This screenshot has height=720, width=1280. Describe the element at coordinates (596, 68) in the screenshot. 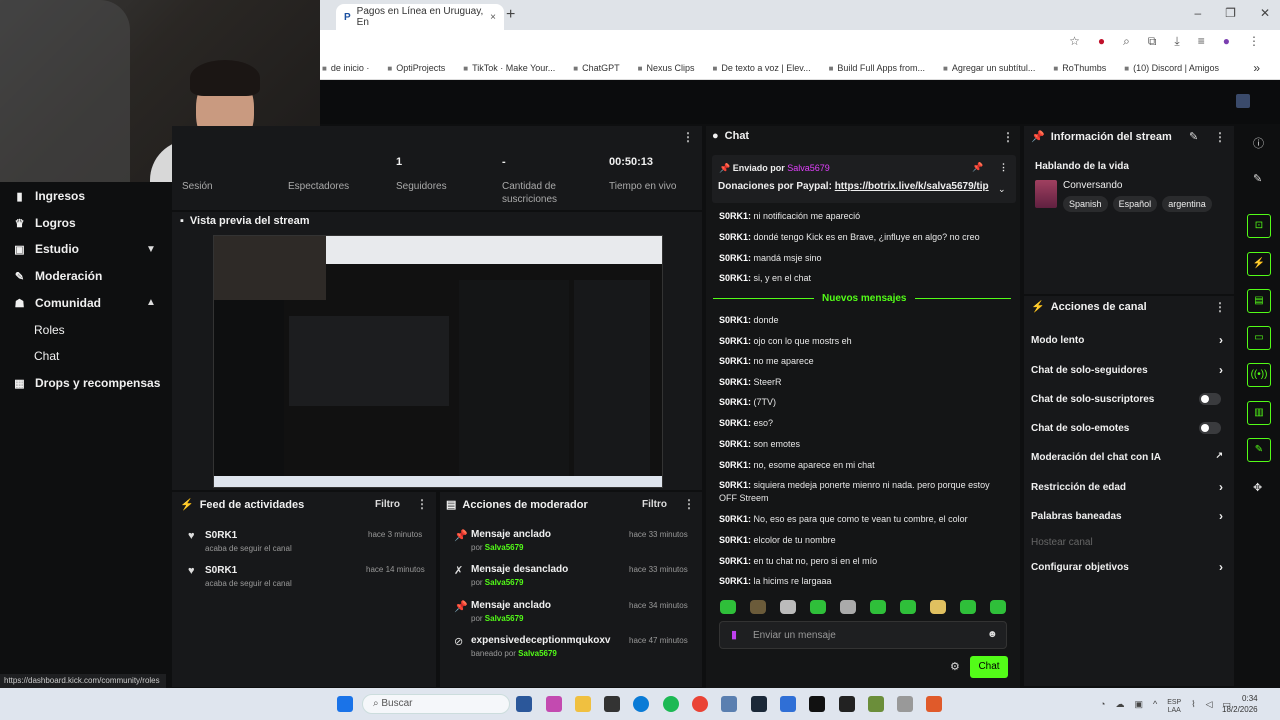

I see `bookmark: ChatGPT` at that location.